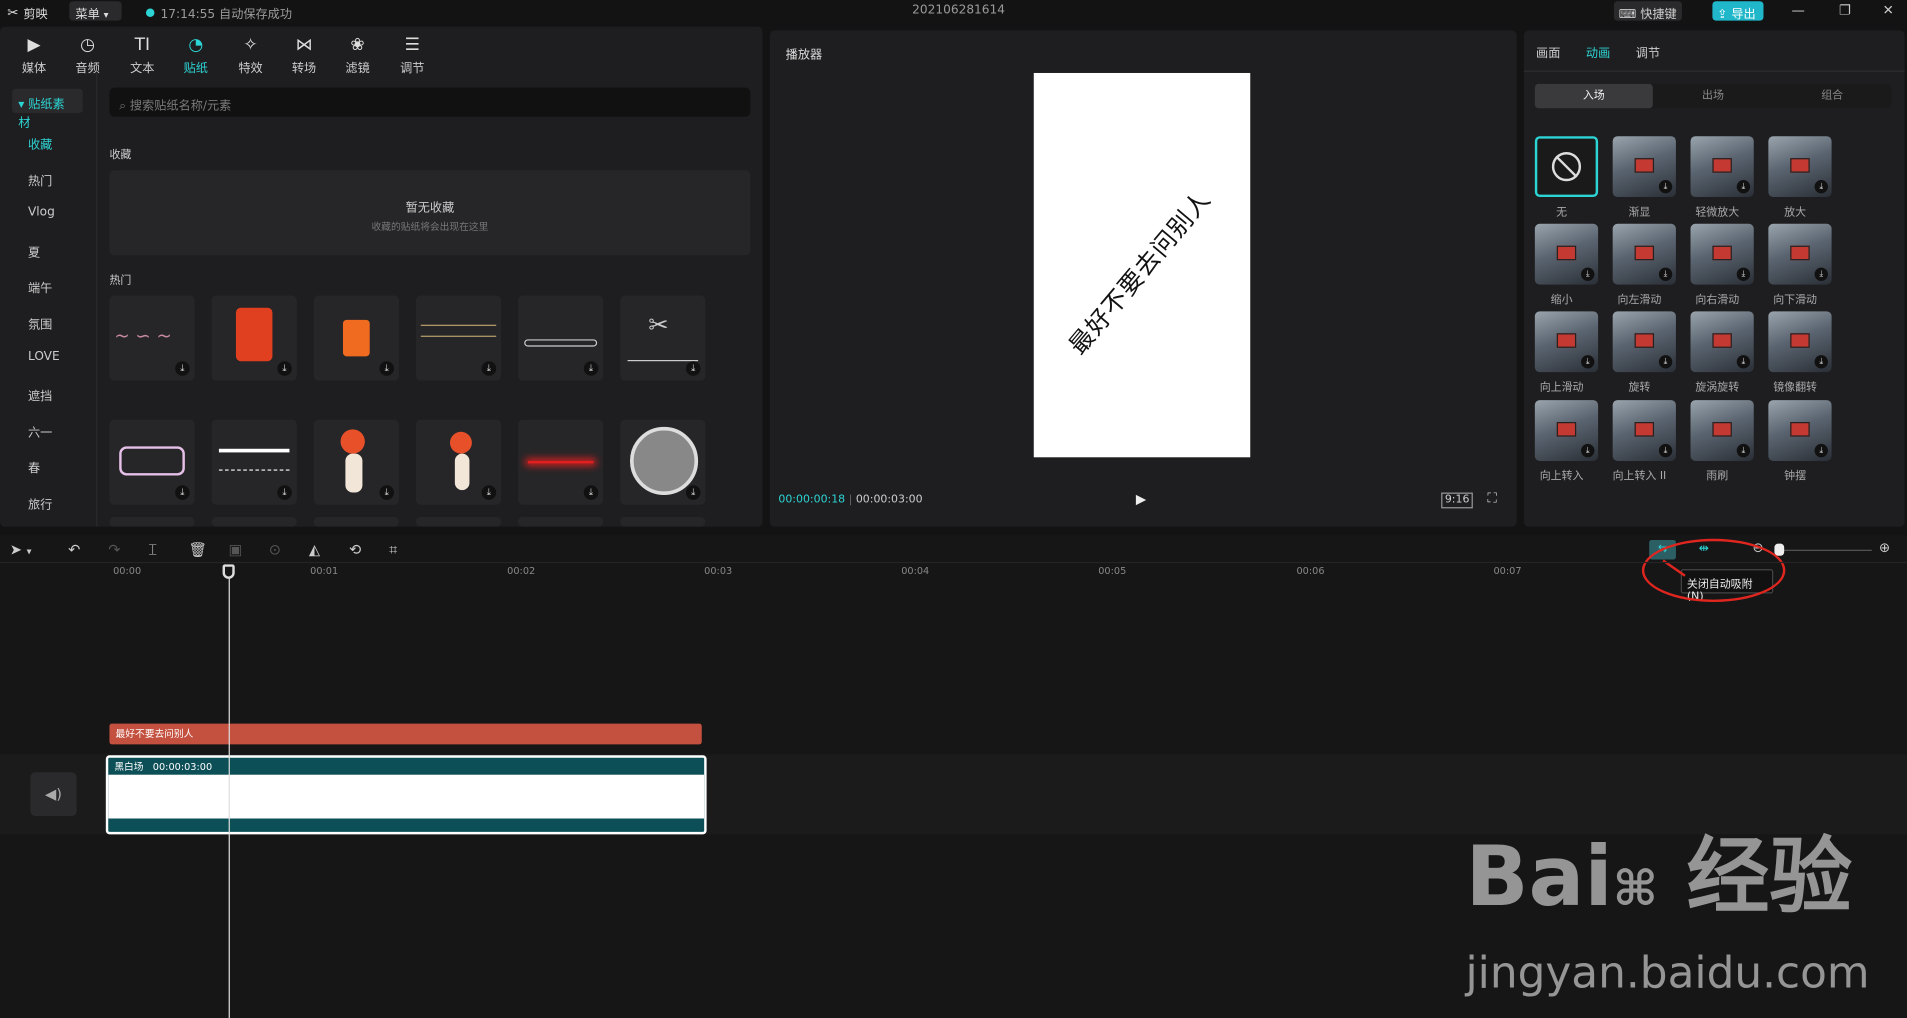 Image resolution: width=1907 pixels, height=1018 pixels. Describe the element at coordinates (44, 356) in the screenshot. I see `sidebar-item-love: LOVE` at that location.